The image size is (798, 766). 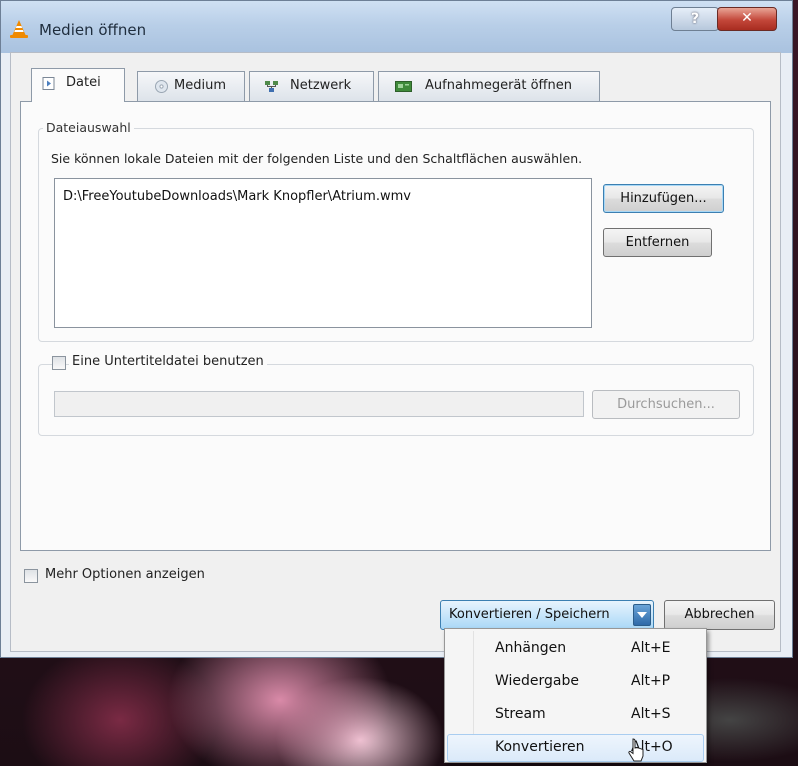 I want to click on more-options-label: Mehr Optionen anzeigen, so click(x=125, y=574).